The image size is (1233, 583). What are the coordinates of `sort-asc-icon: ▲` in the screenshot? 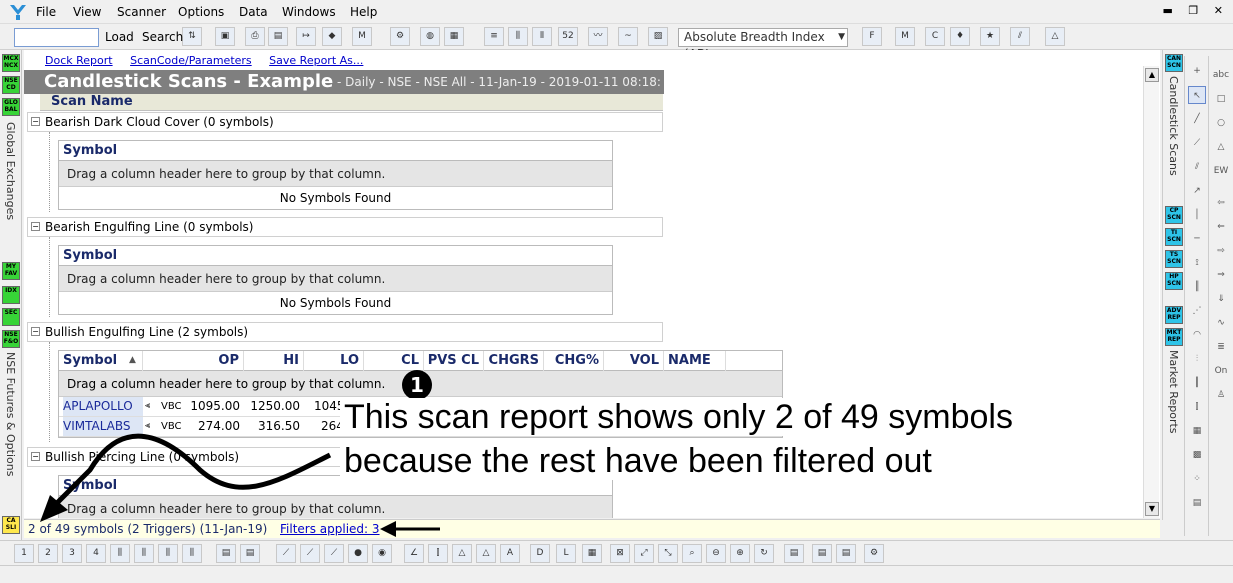 It's located at (136, 361).